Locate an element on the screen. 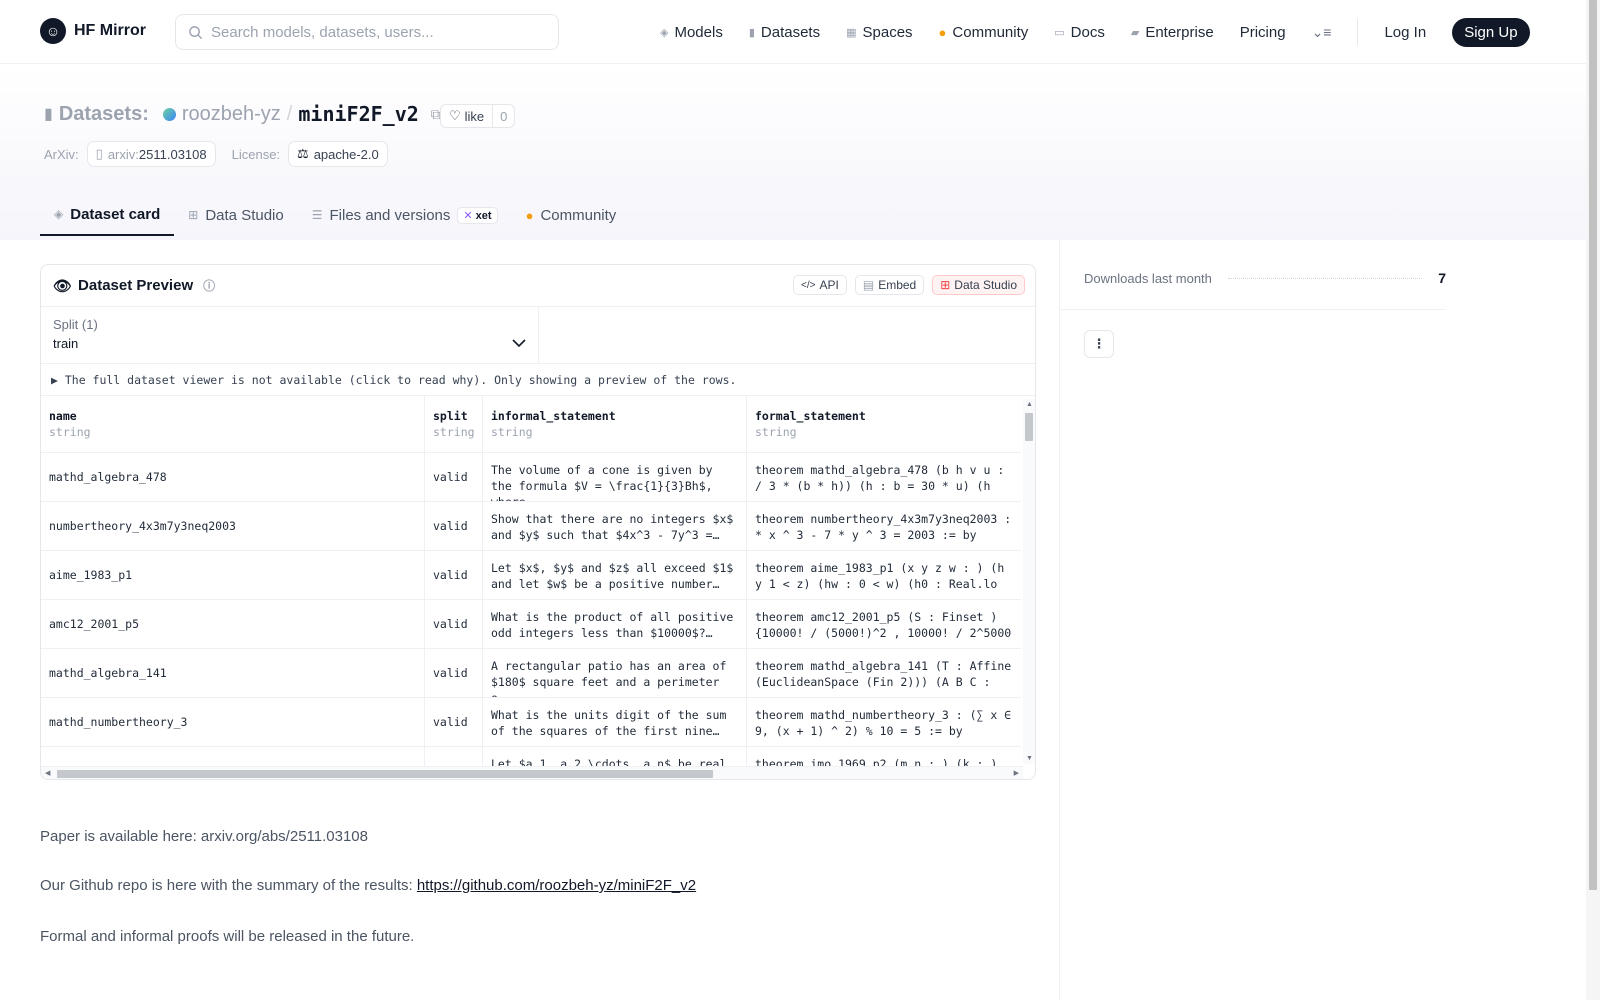 The width and height of the screenshot is (1600, 1000). cell-formal: theorem imo_1969_p2 (m n : ) (k : ) is located at coordinates (876, 761).